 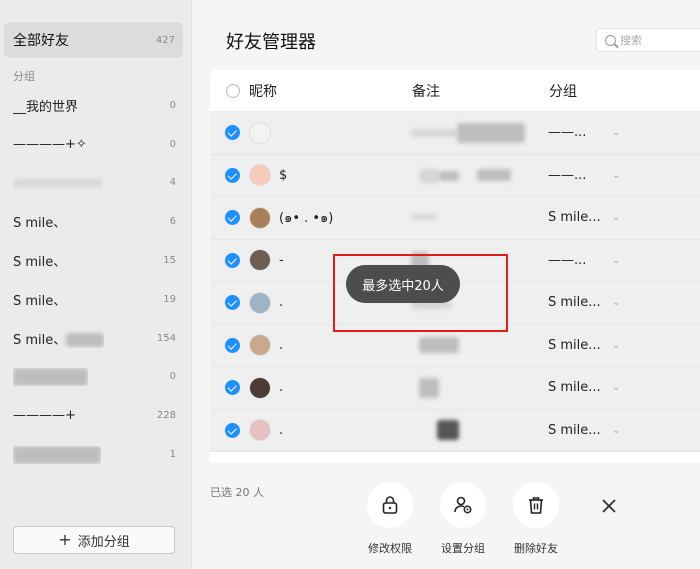 I want to click on group-item: S mile、 15, so click(x=96, y=260).